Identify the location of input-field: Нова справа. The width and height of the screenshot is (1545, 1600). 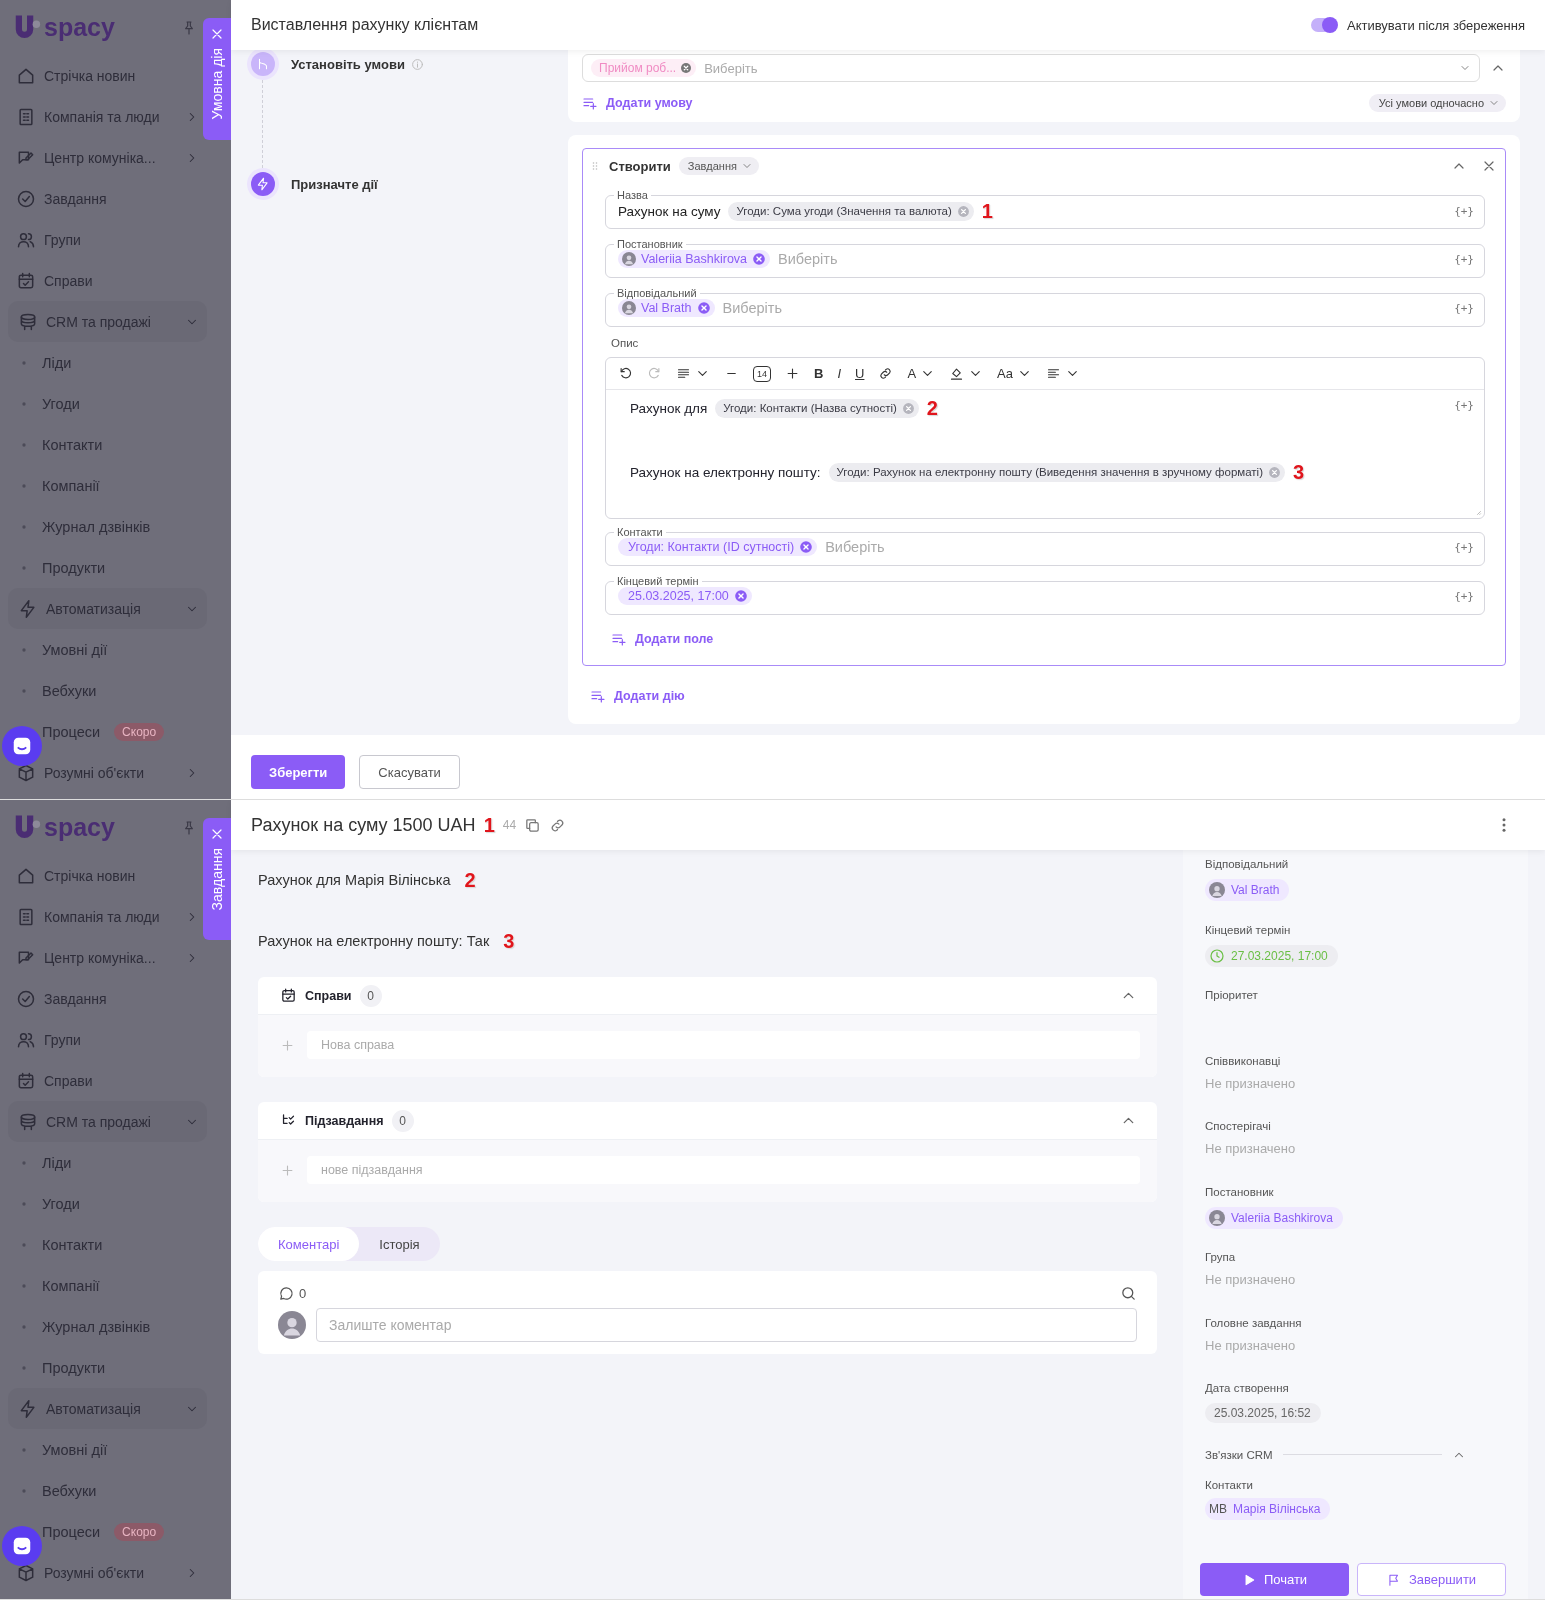
(723, 1045).